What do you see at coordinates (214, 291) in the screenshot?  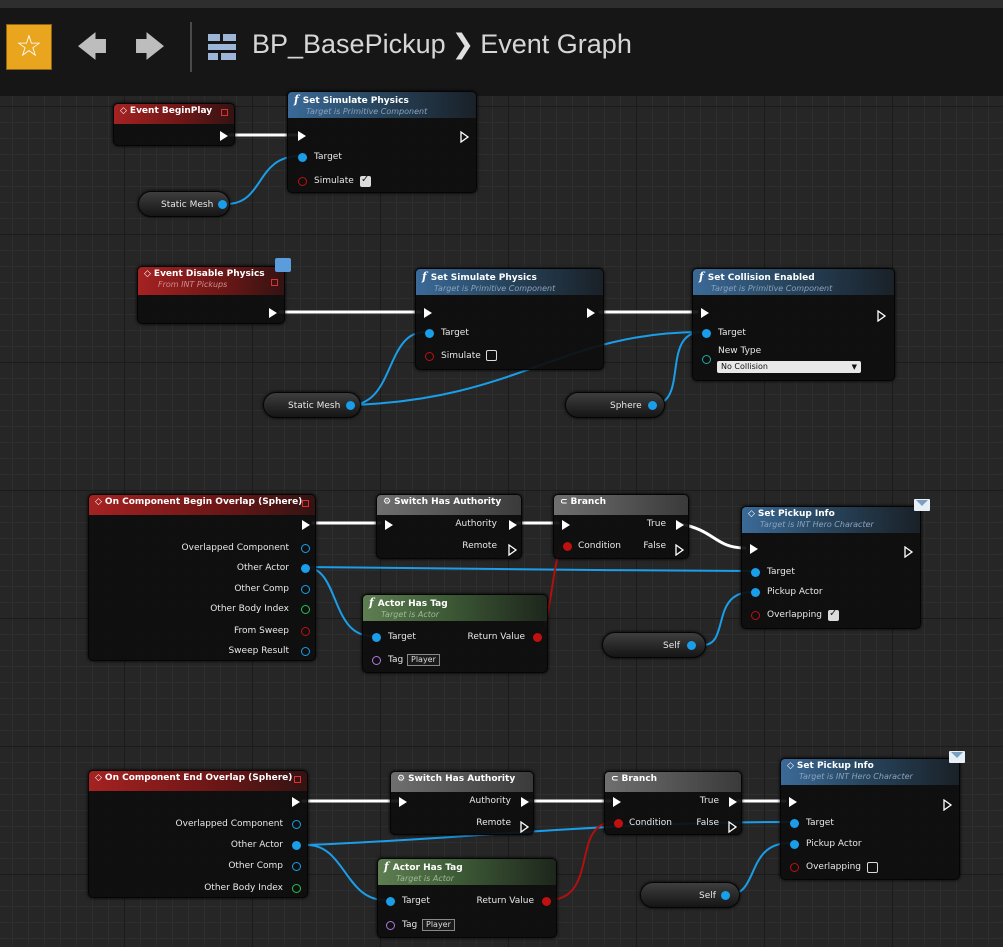 I see `event-disable-physics-node: ◇ Event Disable Physics From INT Pickups` at bounding box center [214, 291].